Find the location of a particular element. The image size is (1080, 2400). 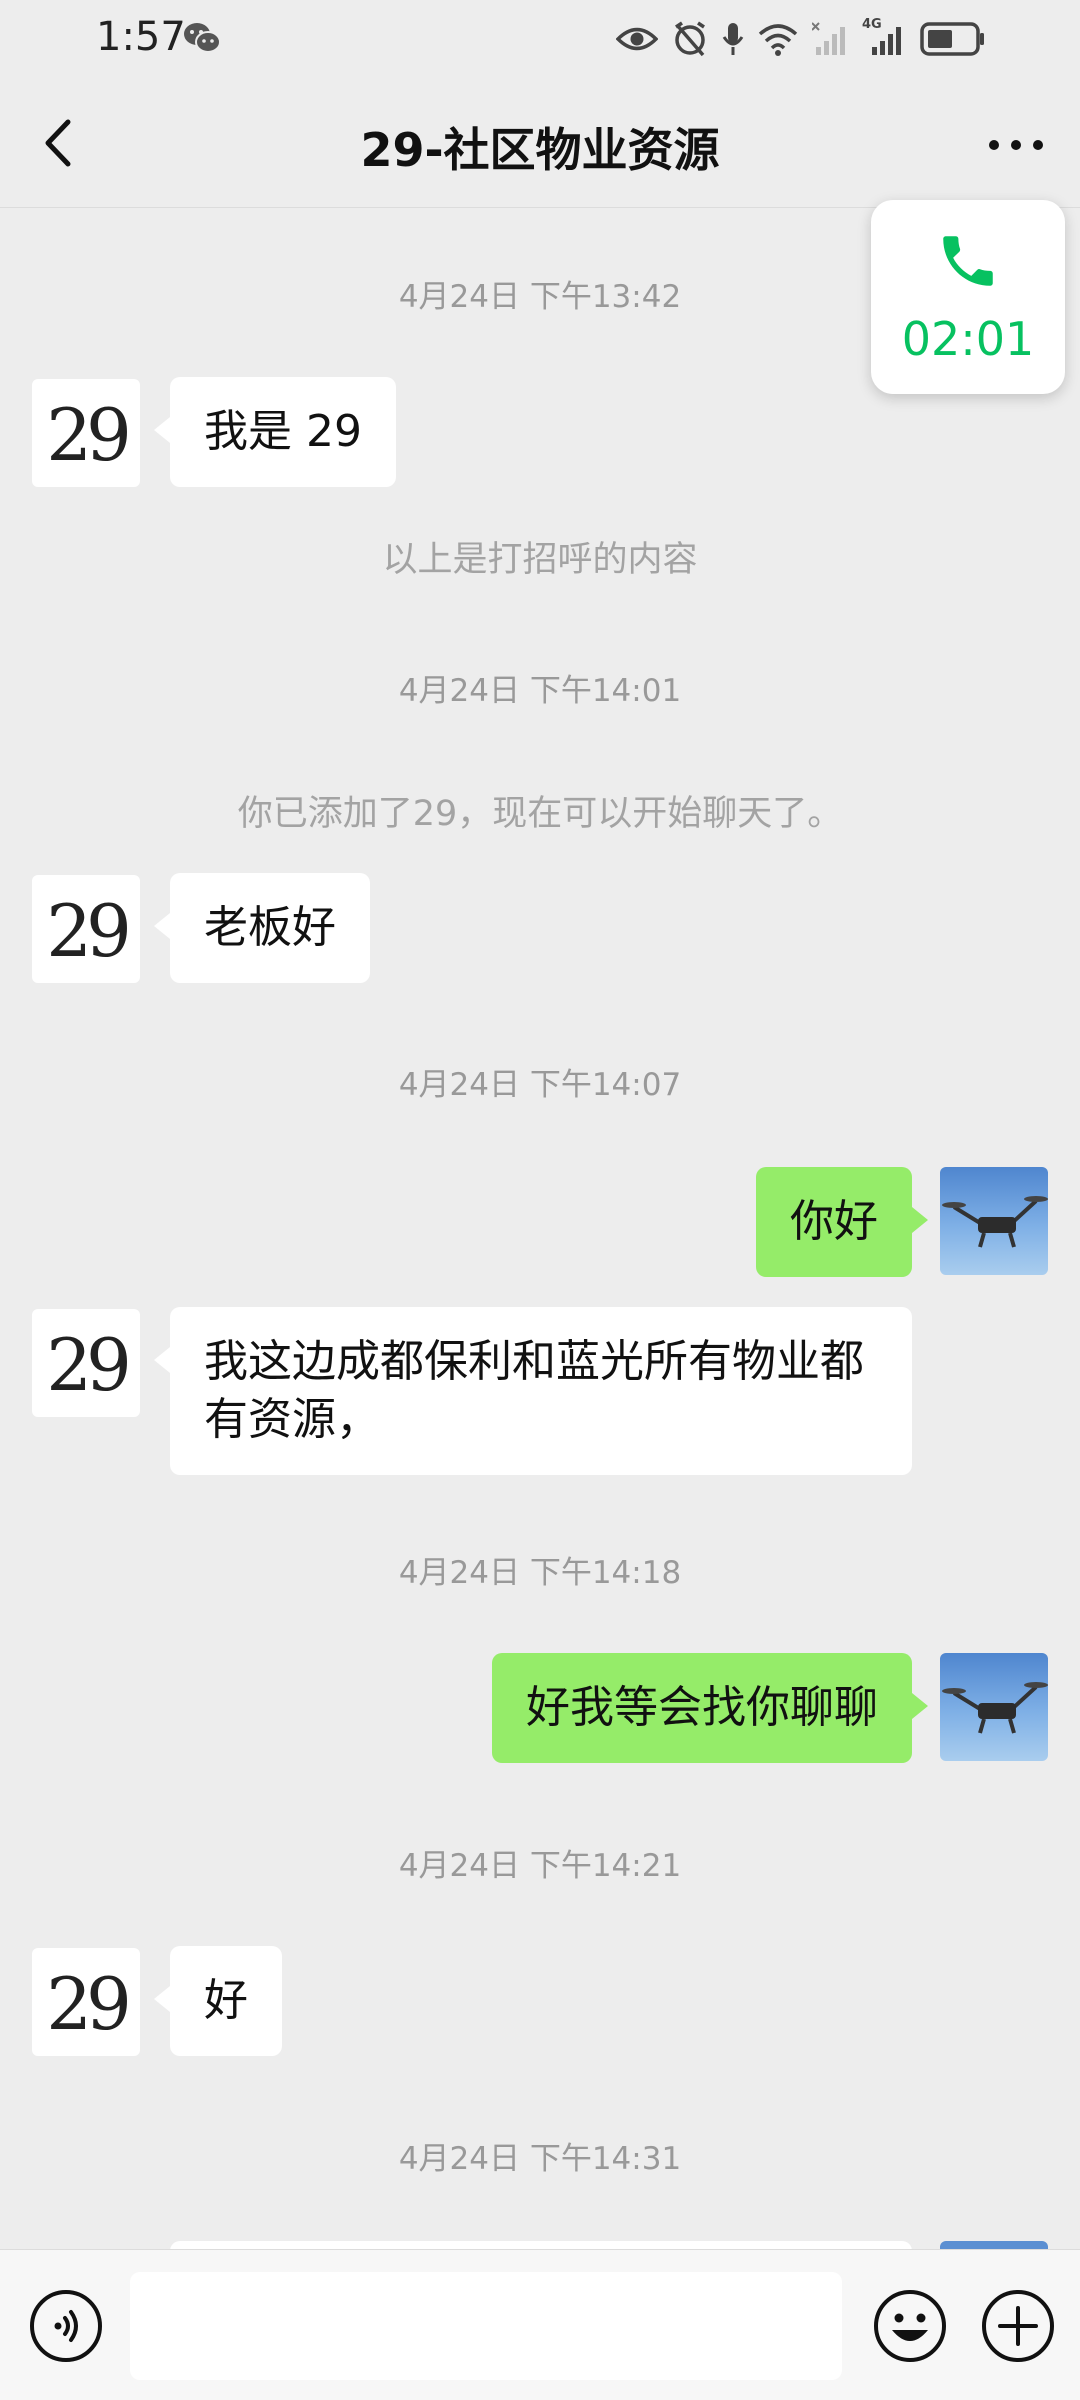

plus-icon is located at coordinates (1018, 2326).